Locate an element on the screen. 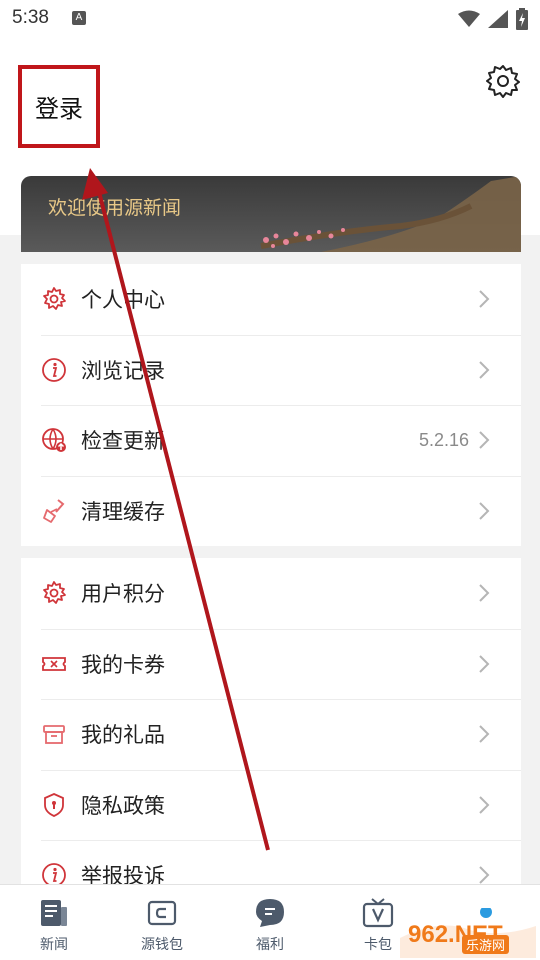 This screenshot has width=540, height=960. chat-bubble-icon is located at coordinates (270, 913).